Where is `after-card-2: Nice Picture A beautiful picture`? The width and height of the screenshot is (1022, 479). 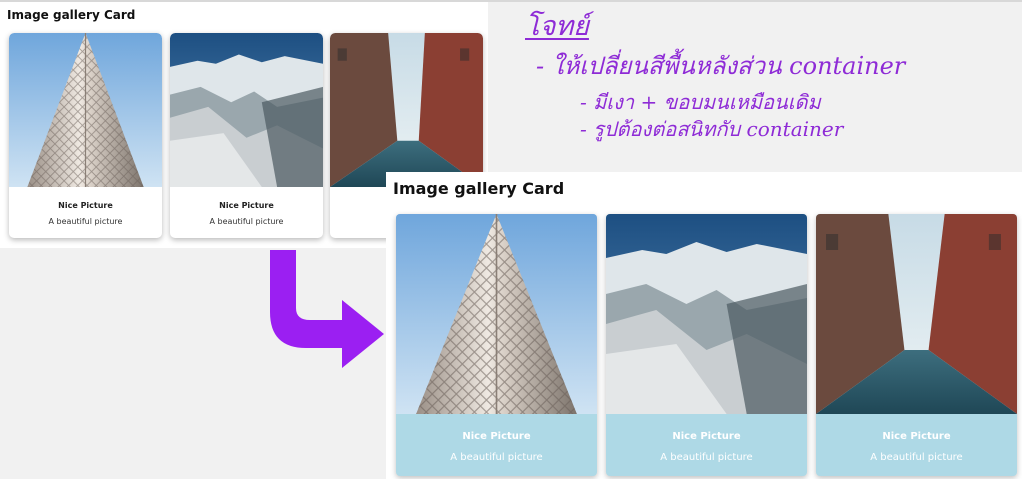 after-card-2: Nice Picture A beautiful picture is located at coordinates (706, 345).